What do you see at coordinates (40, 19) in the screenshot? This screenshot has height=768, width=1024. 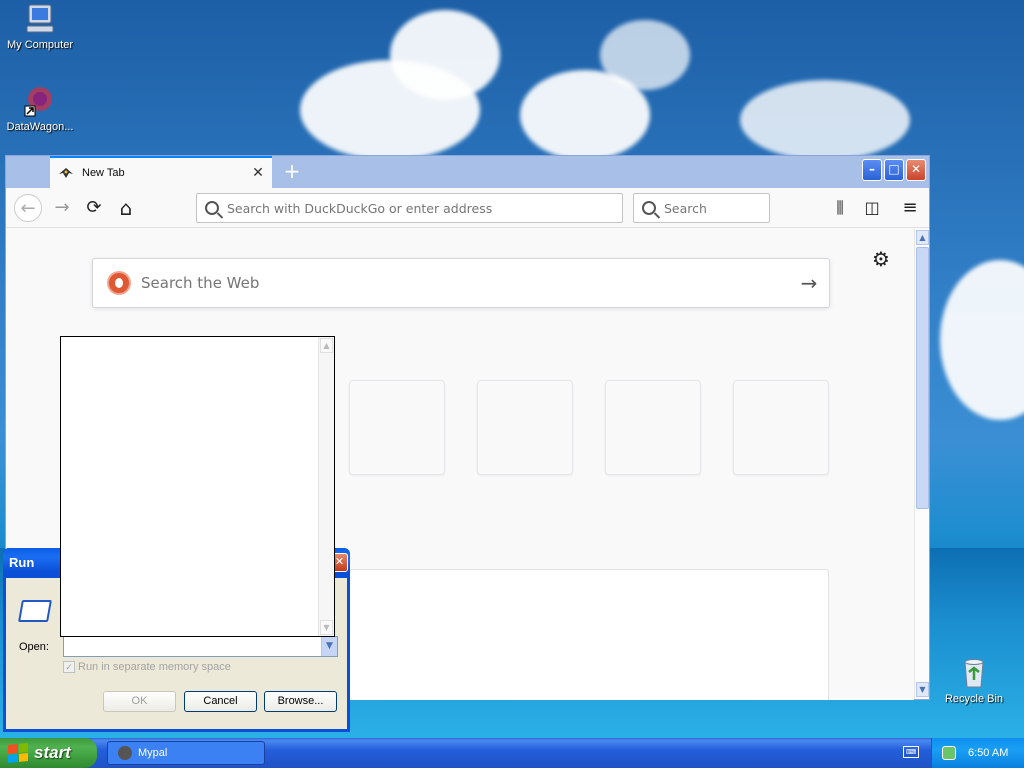 I see `computer-icon` at bounding box center [40, 19].